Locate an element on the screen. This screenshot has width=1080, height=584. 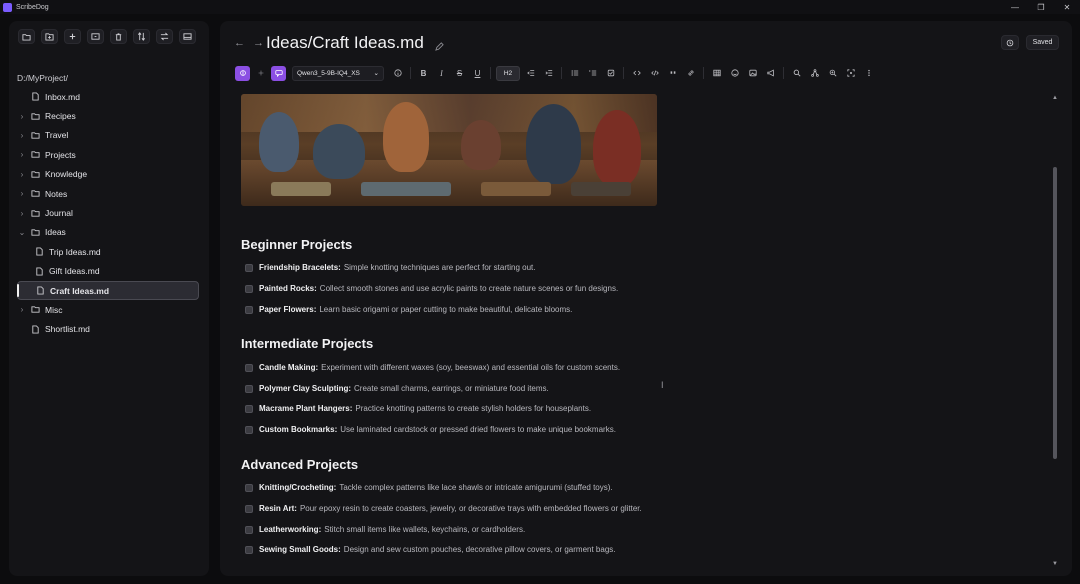
announce-button is located at coordinates (770, 73).